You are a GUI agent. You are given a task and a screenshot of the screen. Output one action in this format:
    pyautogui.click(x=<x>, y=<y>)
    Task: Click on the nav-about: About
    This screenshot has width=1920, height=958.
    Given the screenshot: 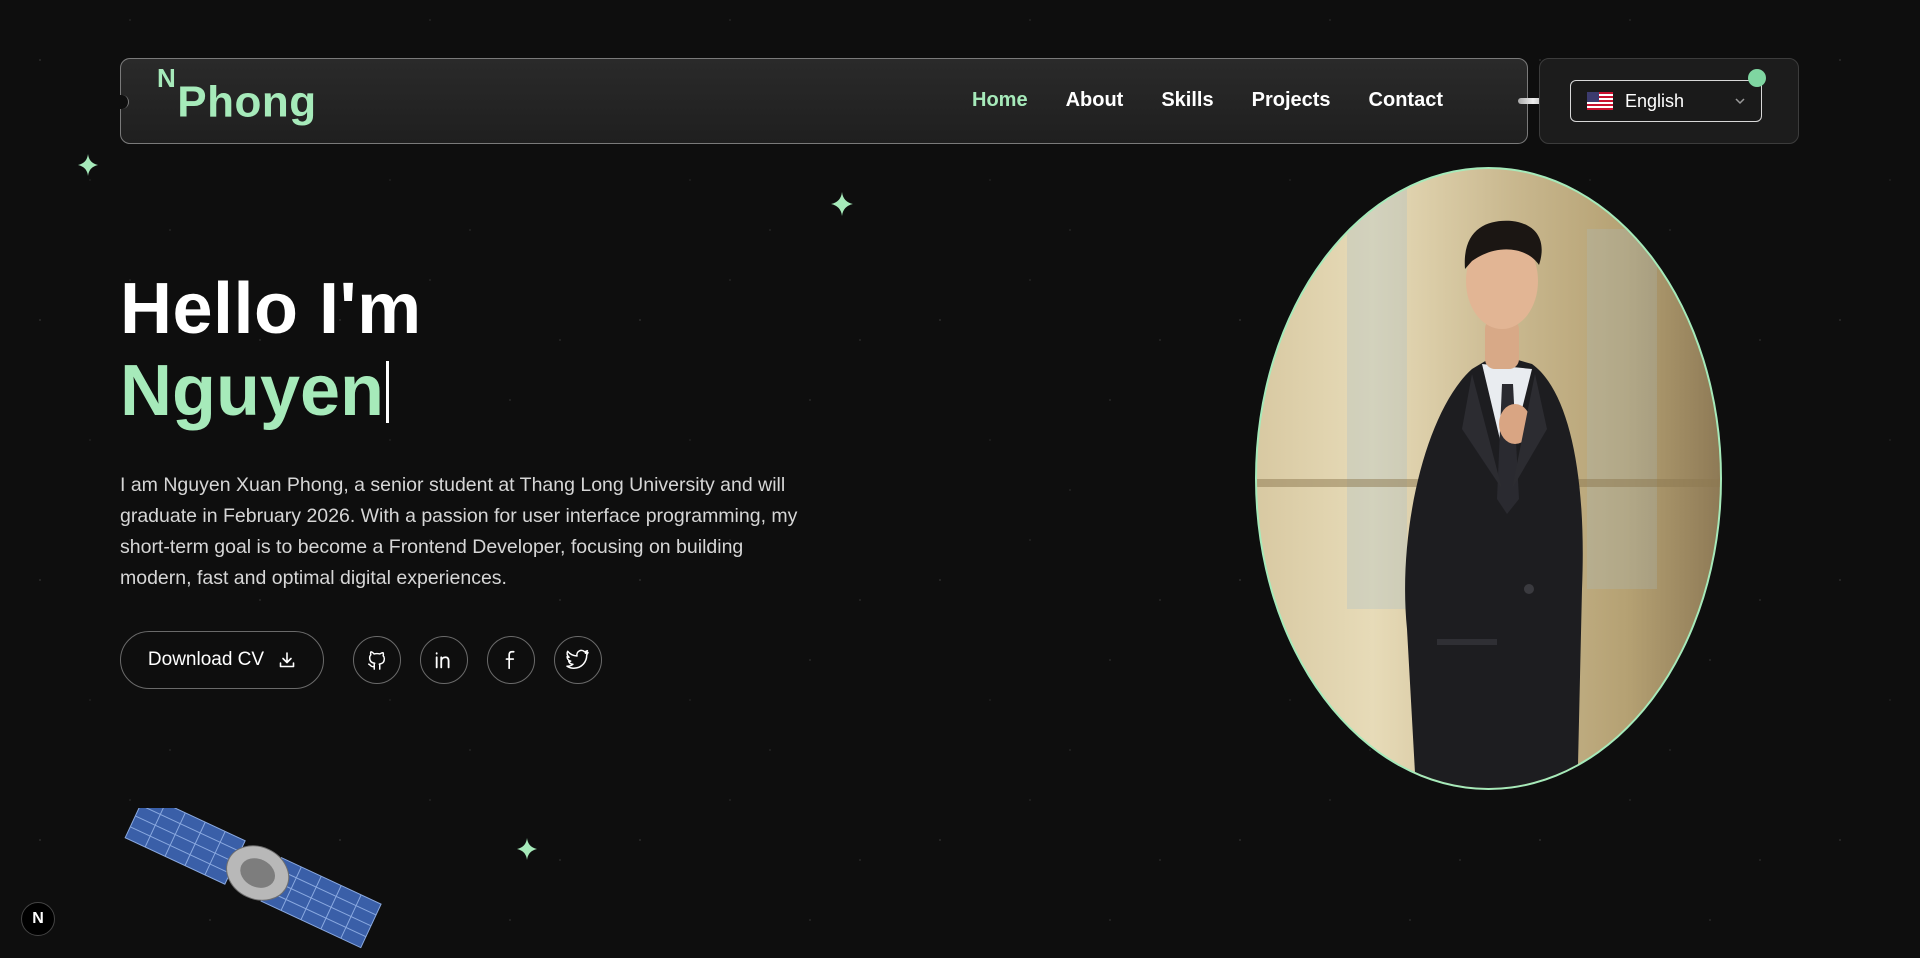 What is the action you would take?
    pyautogui.click(x=1095, y=100)
    